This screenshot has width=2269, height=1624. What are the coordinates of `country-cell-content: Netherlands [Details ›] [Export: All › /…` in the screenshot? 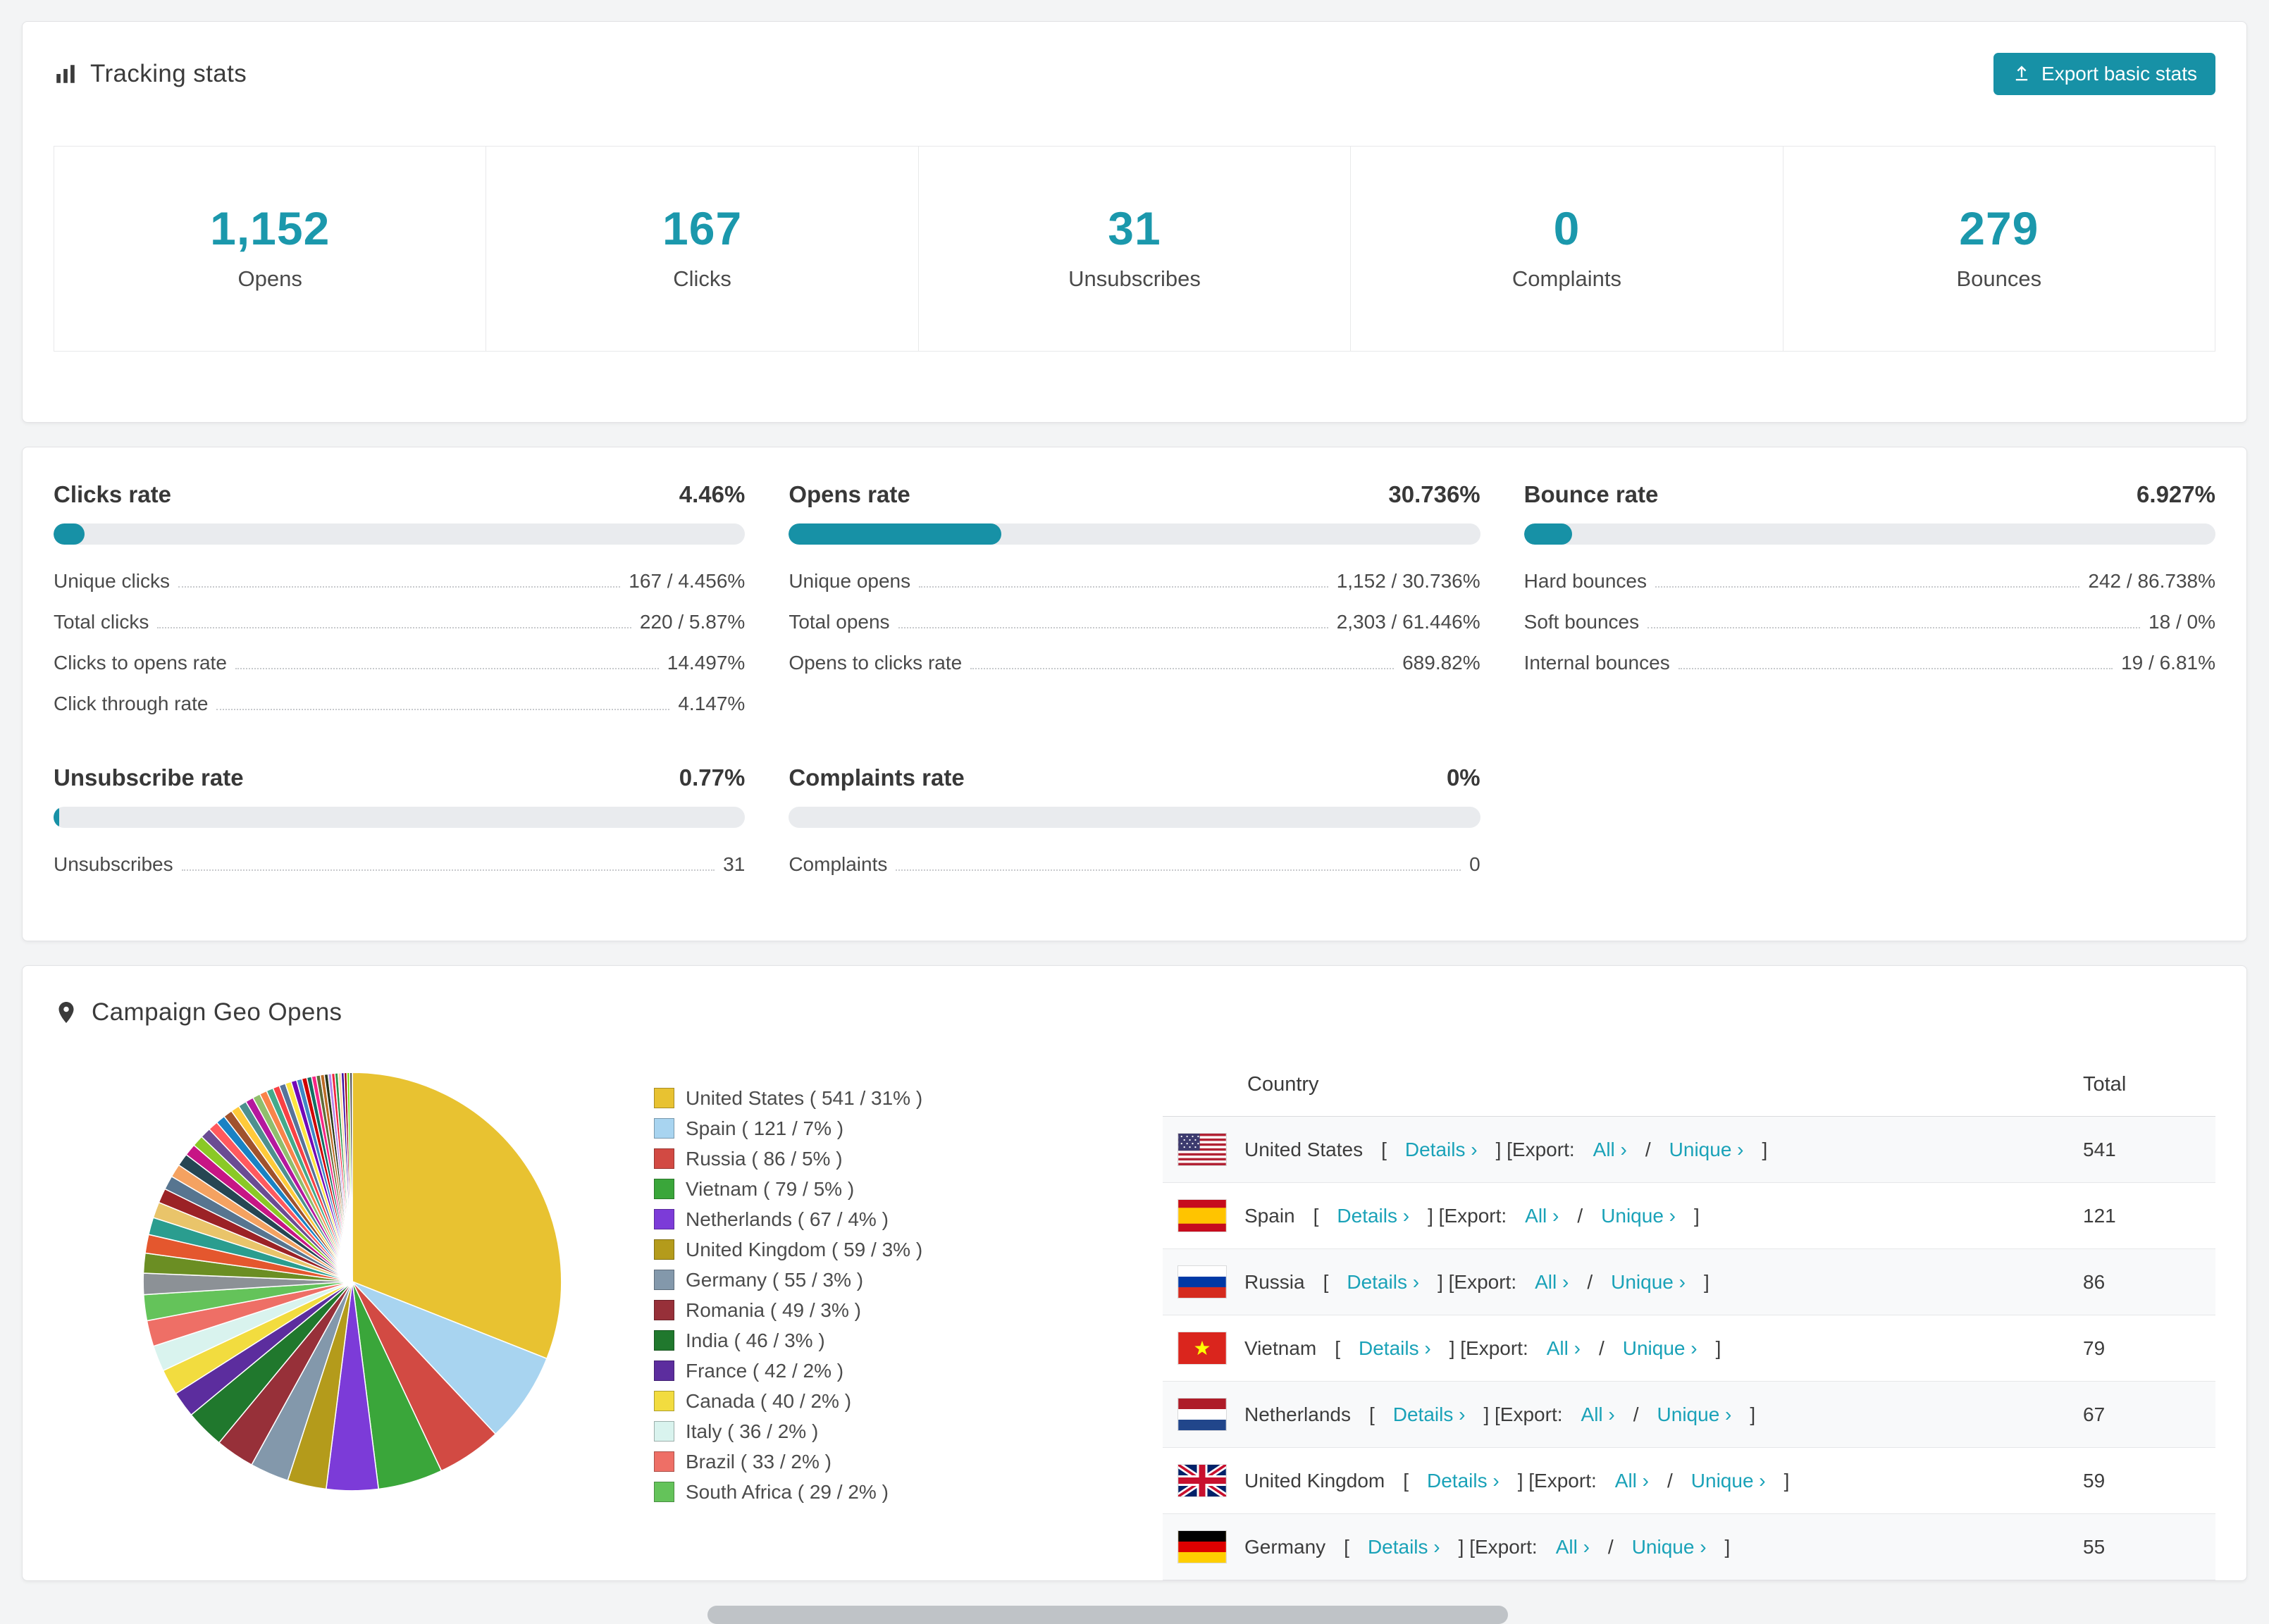 It's located at (1622, 1414).